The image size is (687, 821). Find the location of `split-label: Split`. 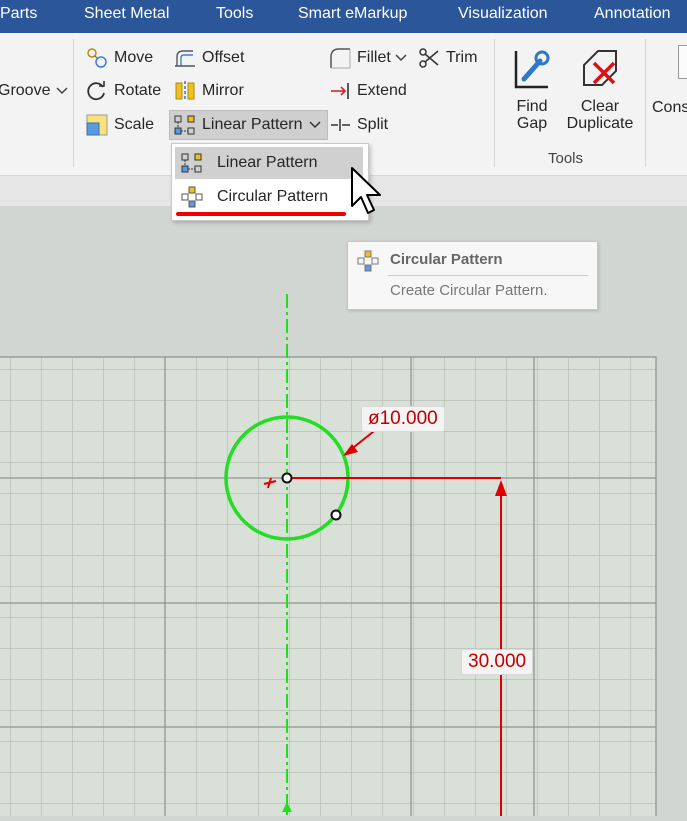

split-label: Split is located at coordinates (373, 124).